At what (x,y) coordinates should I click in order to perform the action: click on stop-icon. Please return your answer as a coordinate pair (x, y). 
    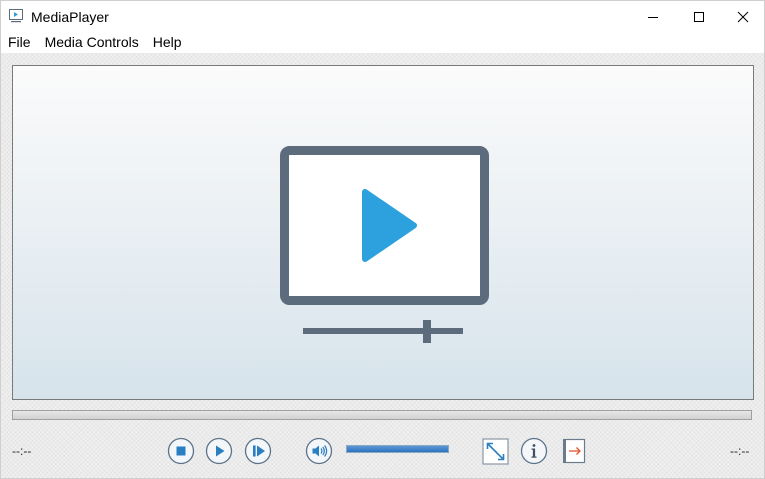
    Looking at the image, I should click on (181, 451).